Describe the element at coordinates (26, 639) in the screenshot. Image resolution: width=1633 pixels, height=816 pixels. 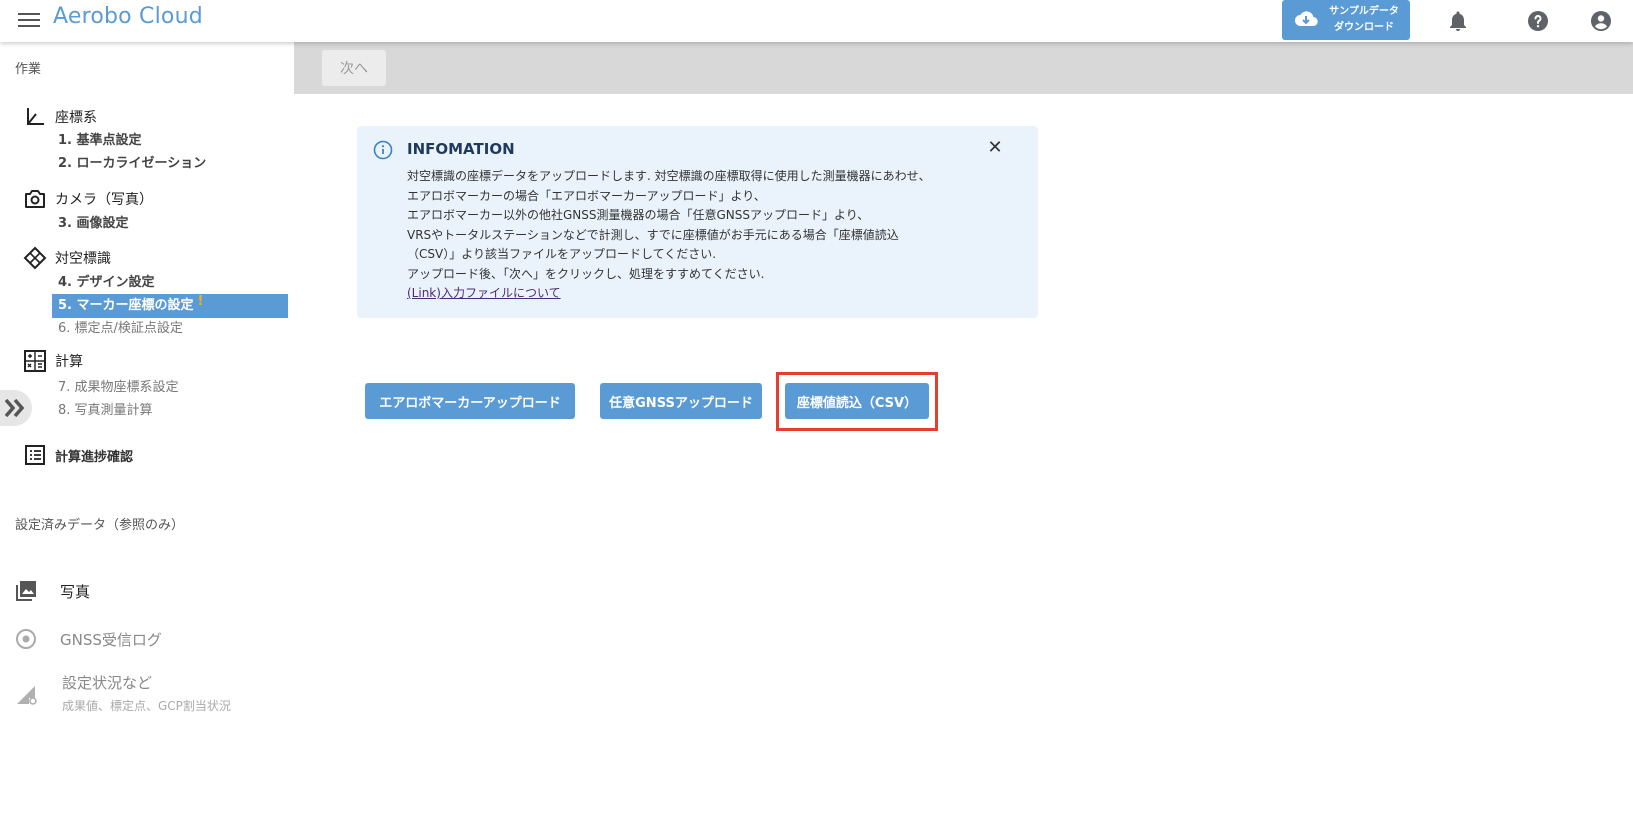
I see `radio-target-icon` at that location.